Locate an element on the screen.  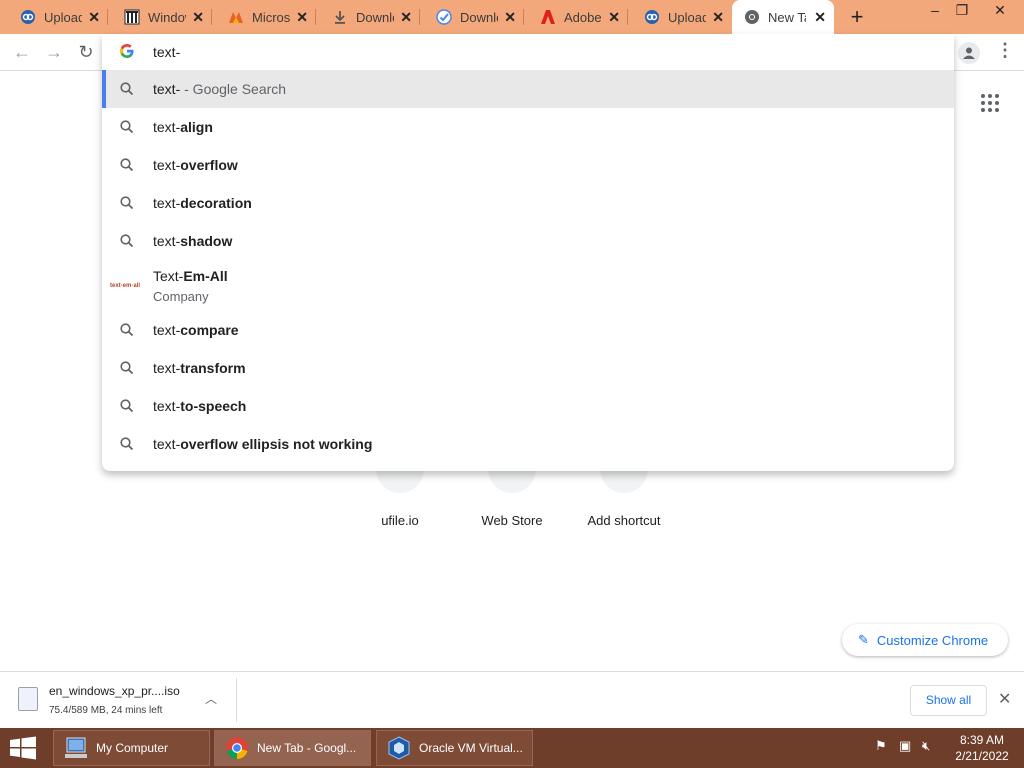
suggestion-item: text- - Google Search is located at coordinates (528, 89).